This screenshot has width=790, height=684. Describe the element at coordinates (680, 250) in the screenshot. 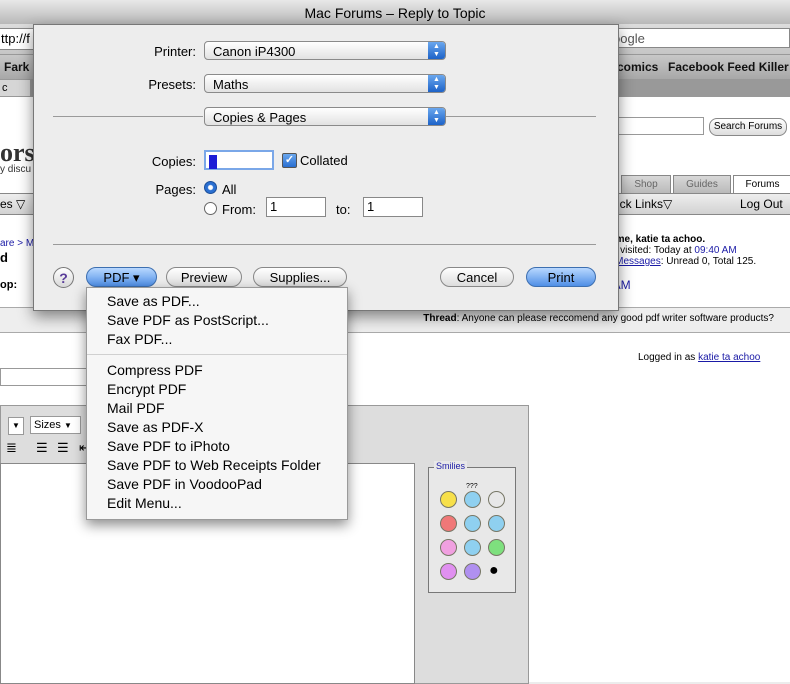

I see `last-visited: ast visited: Today at 09:40 AM` at that location.